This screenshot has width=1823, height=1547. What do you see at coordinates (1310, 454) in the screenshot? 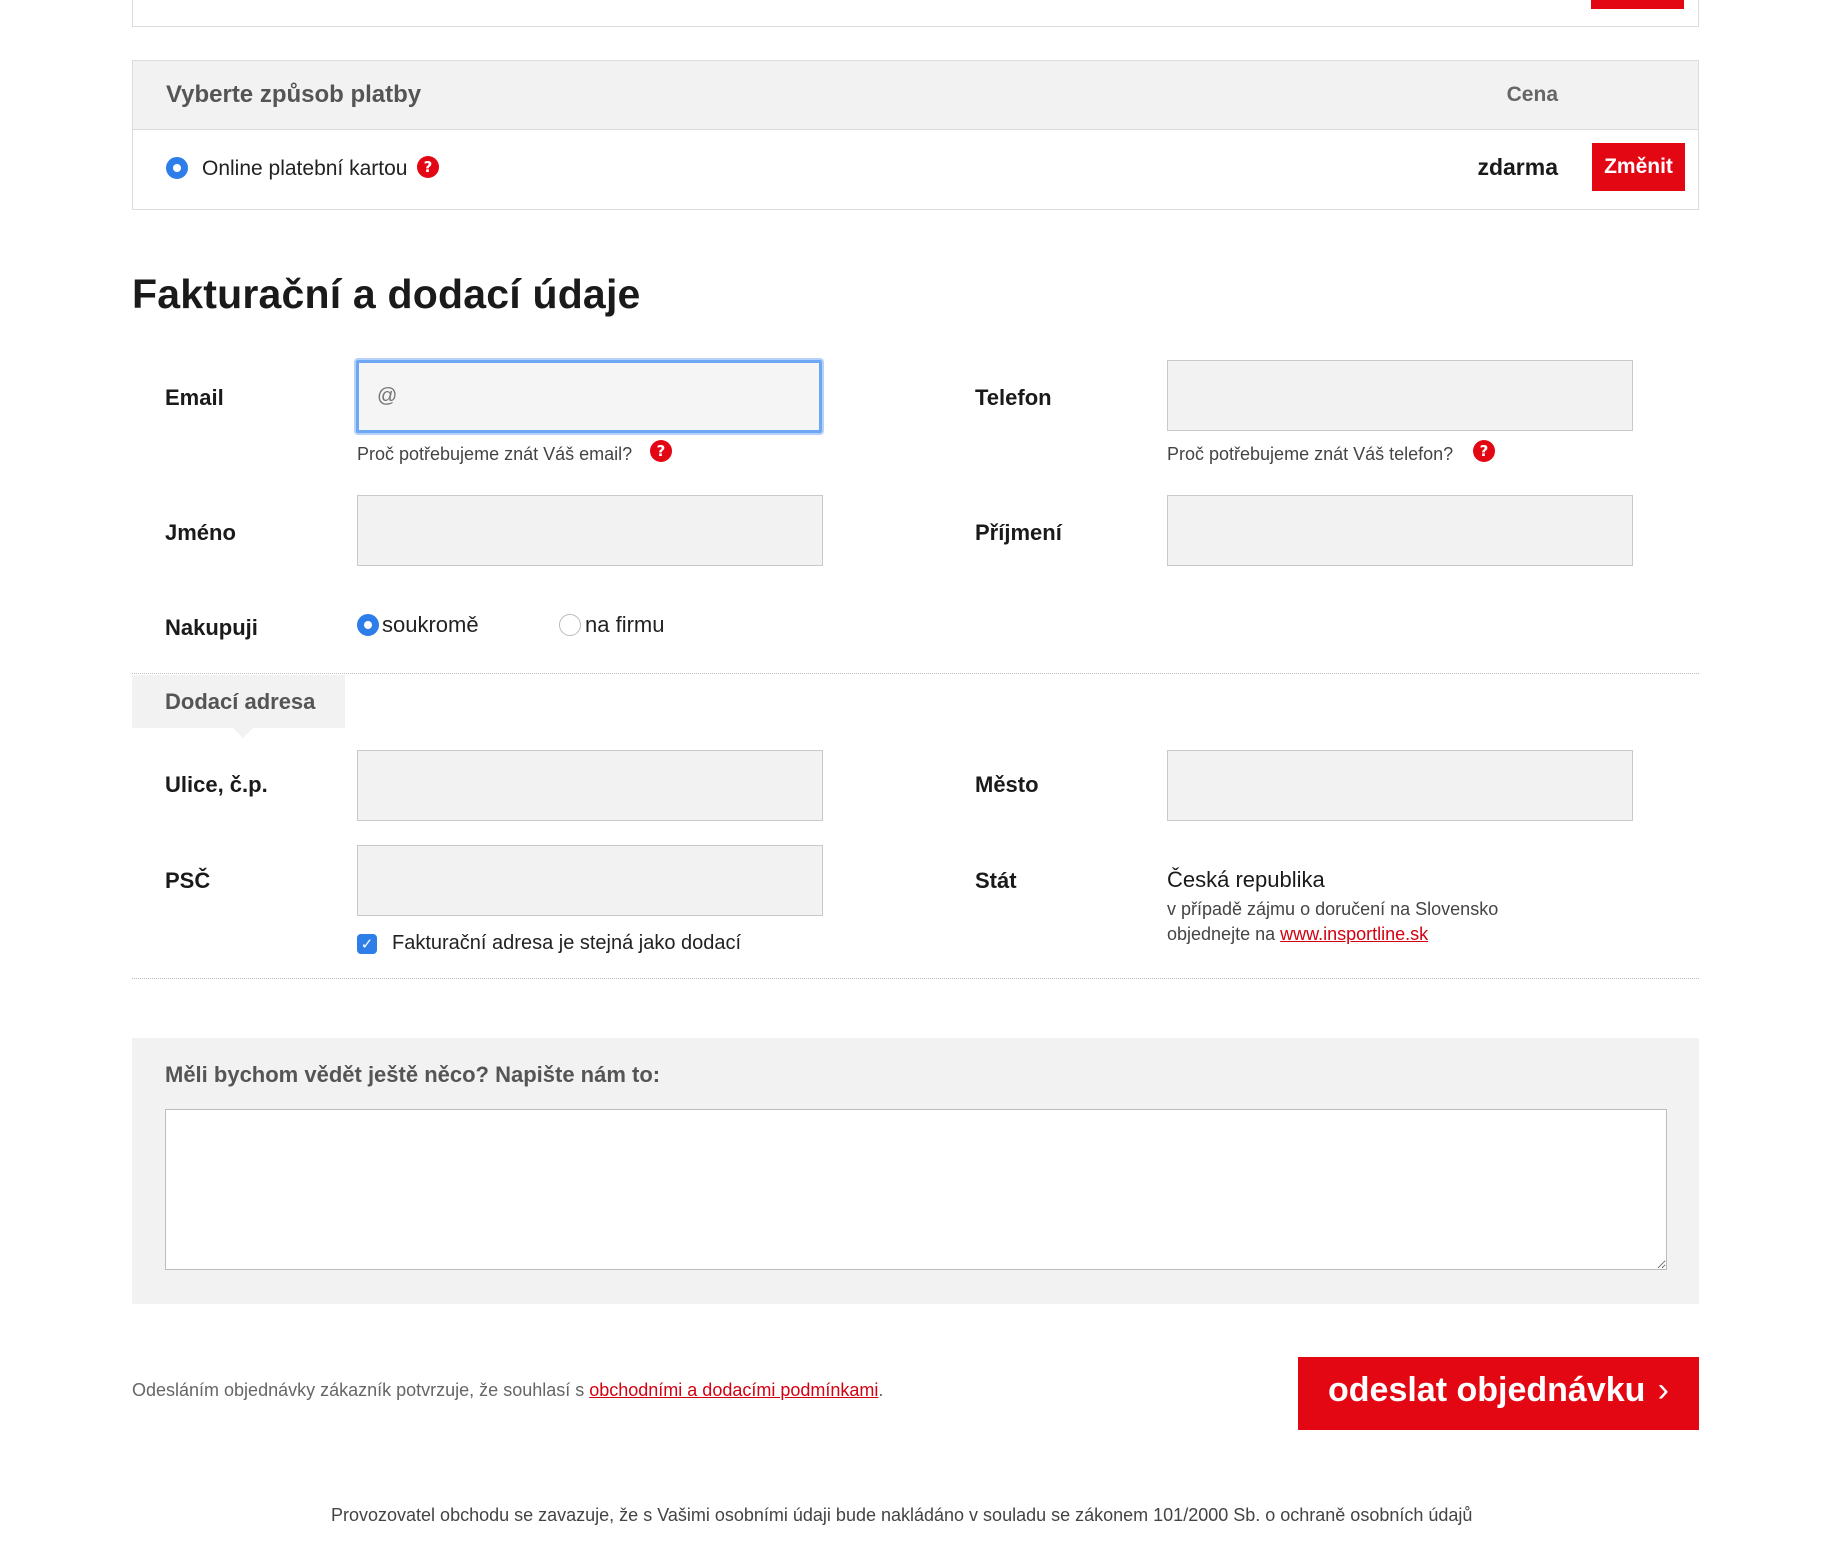
I see `phone-hint-text: Proč potřebujeme znát Váš telefon?` at bounding box center [1310, 454].